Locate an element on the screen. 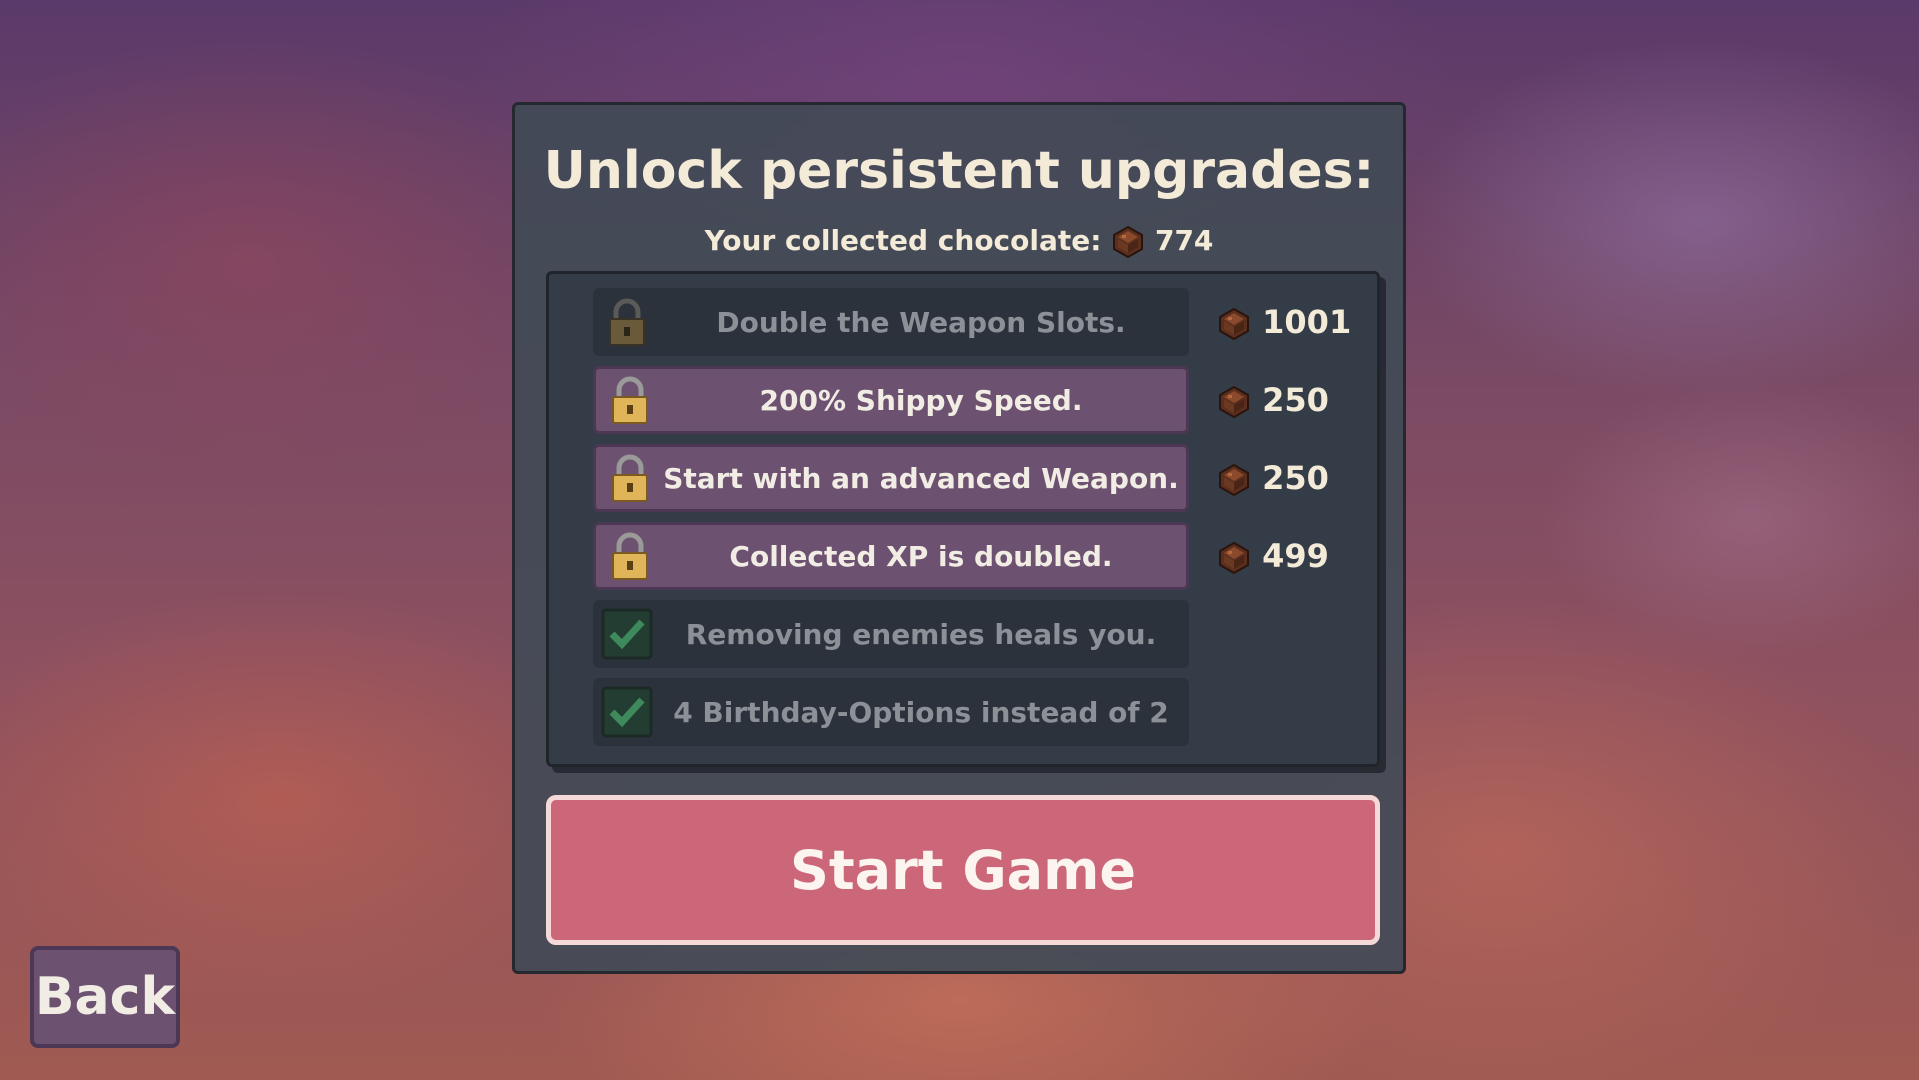 This screenshot has width=1919, height=1080. upgrade-row-xp-doubled: Collected XP is doubled. is located at coordinates (891, 556).